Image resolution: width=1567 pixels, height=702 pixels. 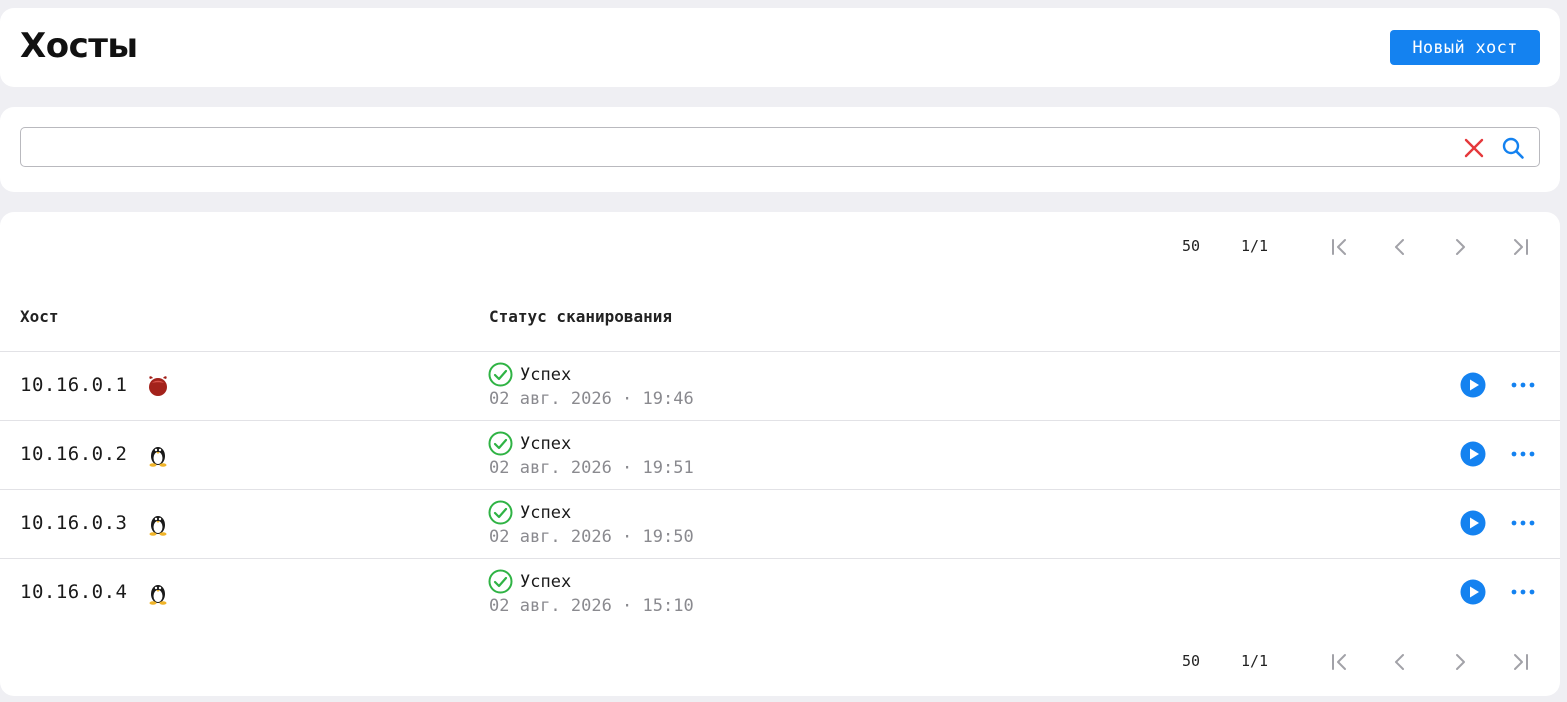 What do you see at coordinates (158, 386) in the screenshot?
I see `freebsd-icon` at bounding box center [158, 386].